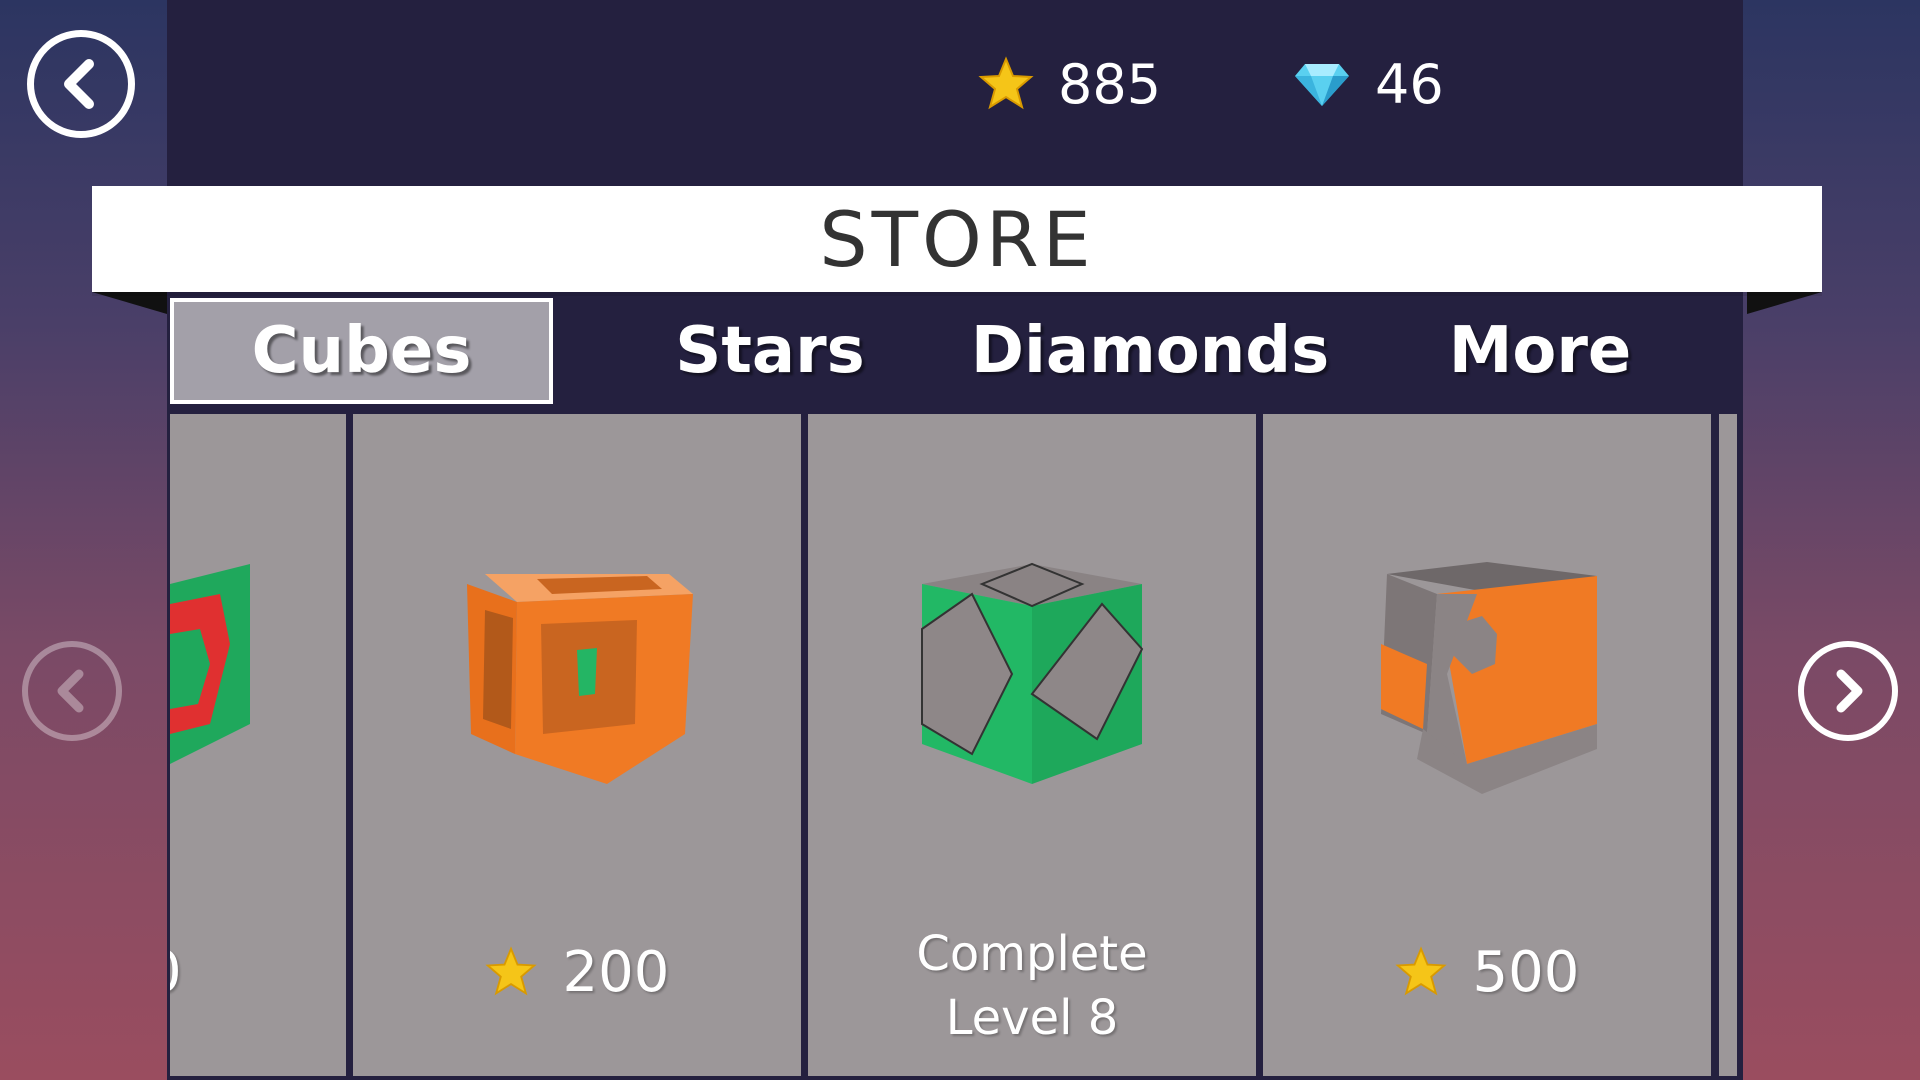 Image resolution: width=1920 pixels, height=1080 pixels. What do you see at coordinates (1322, 85) in the screenshot?
I see `diamond-icon` at bounding box center [1322, 85].